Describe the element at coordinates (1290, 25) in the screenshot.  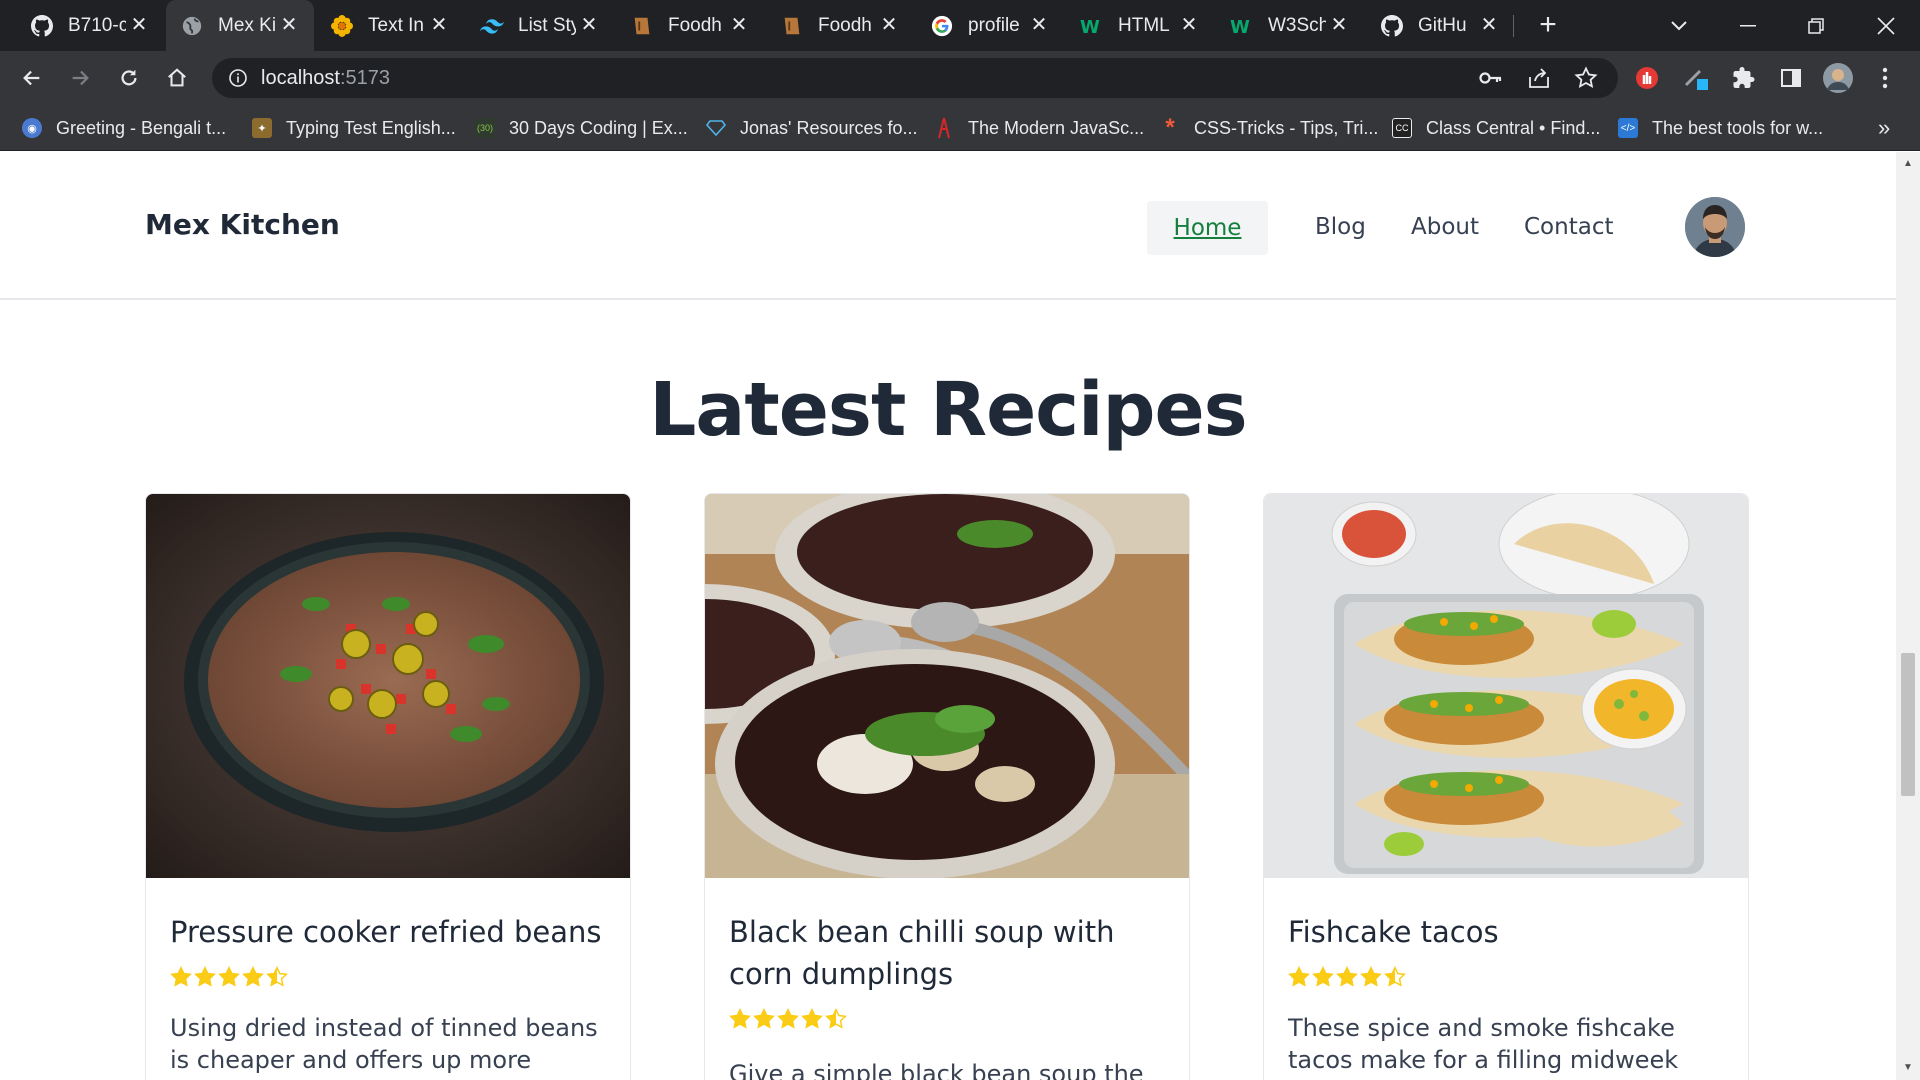
I see `tab-9: W W3Sch ✕` at that location.